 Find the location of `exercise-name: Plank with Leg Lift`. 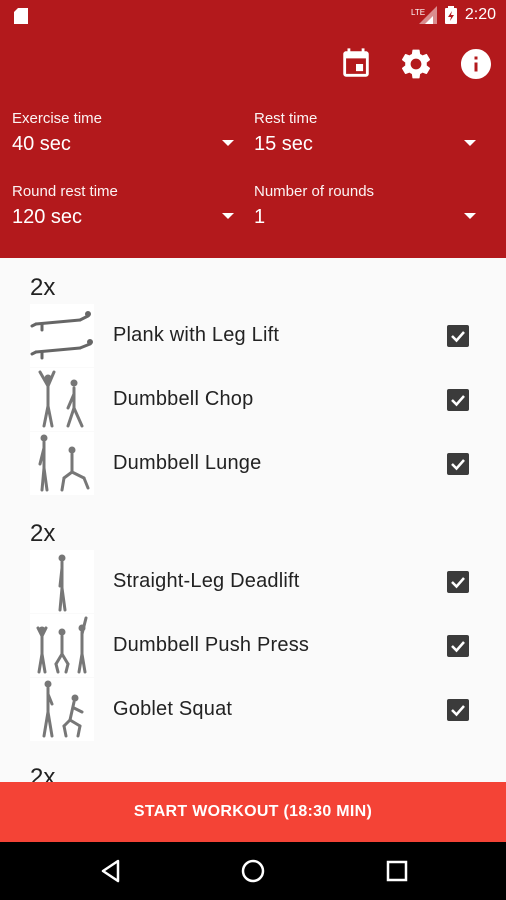

exercise-name: Plank with Leg Lift is located at coordinates (196, 335).